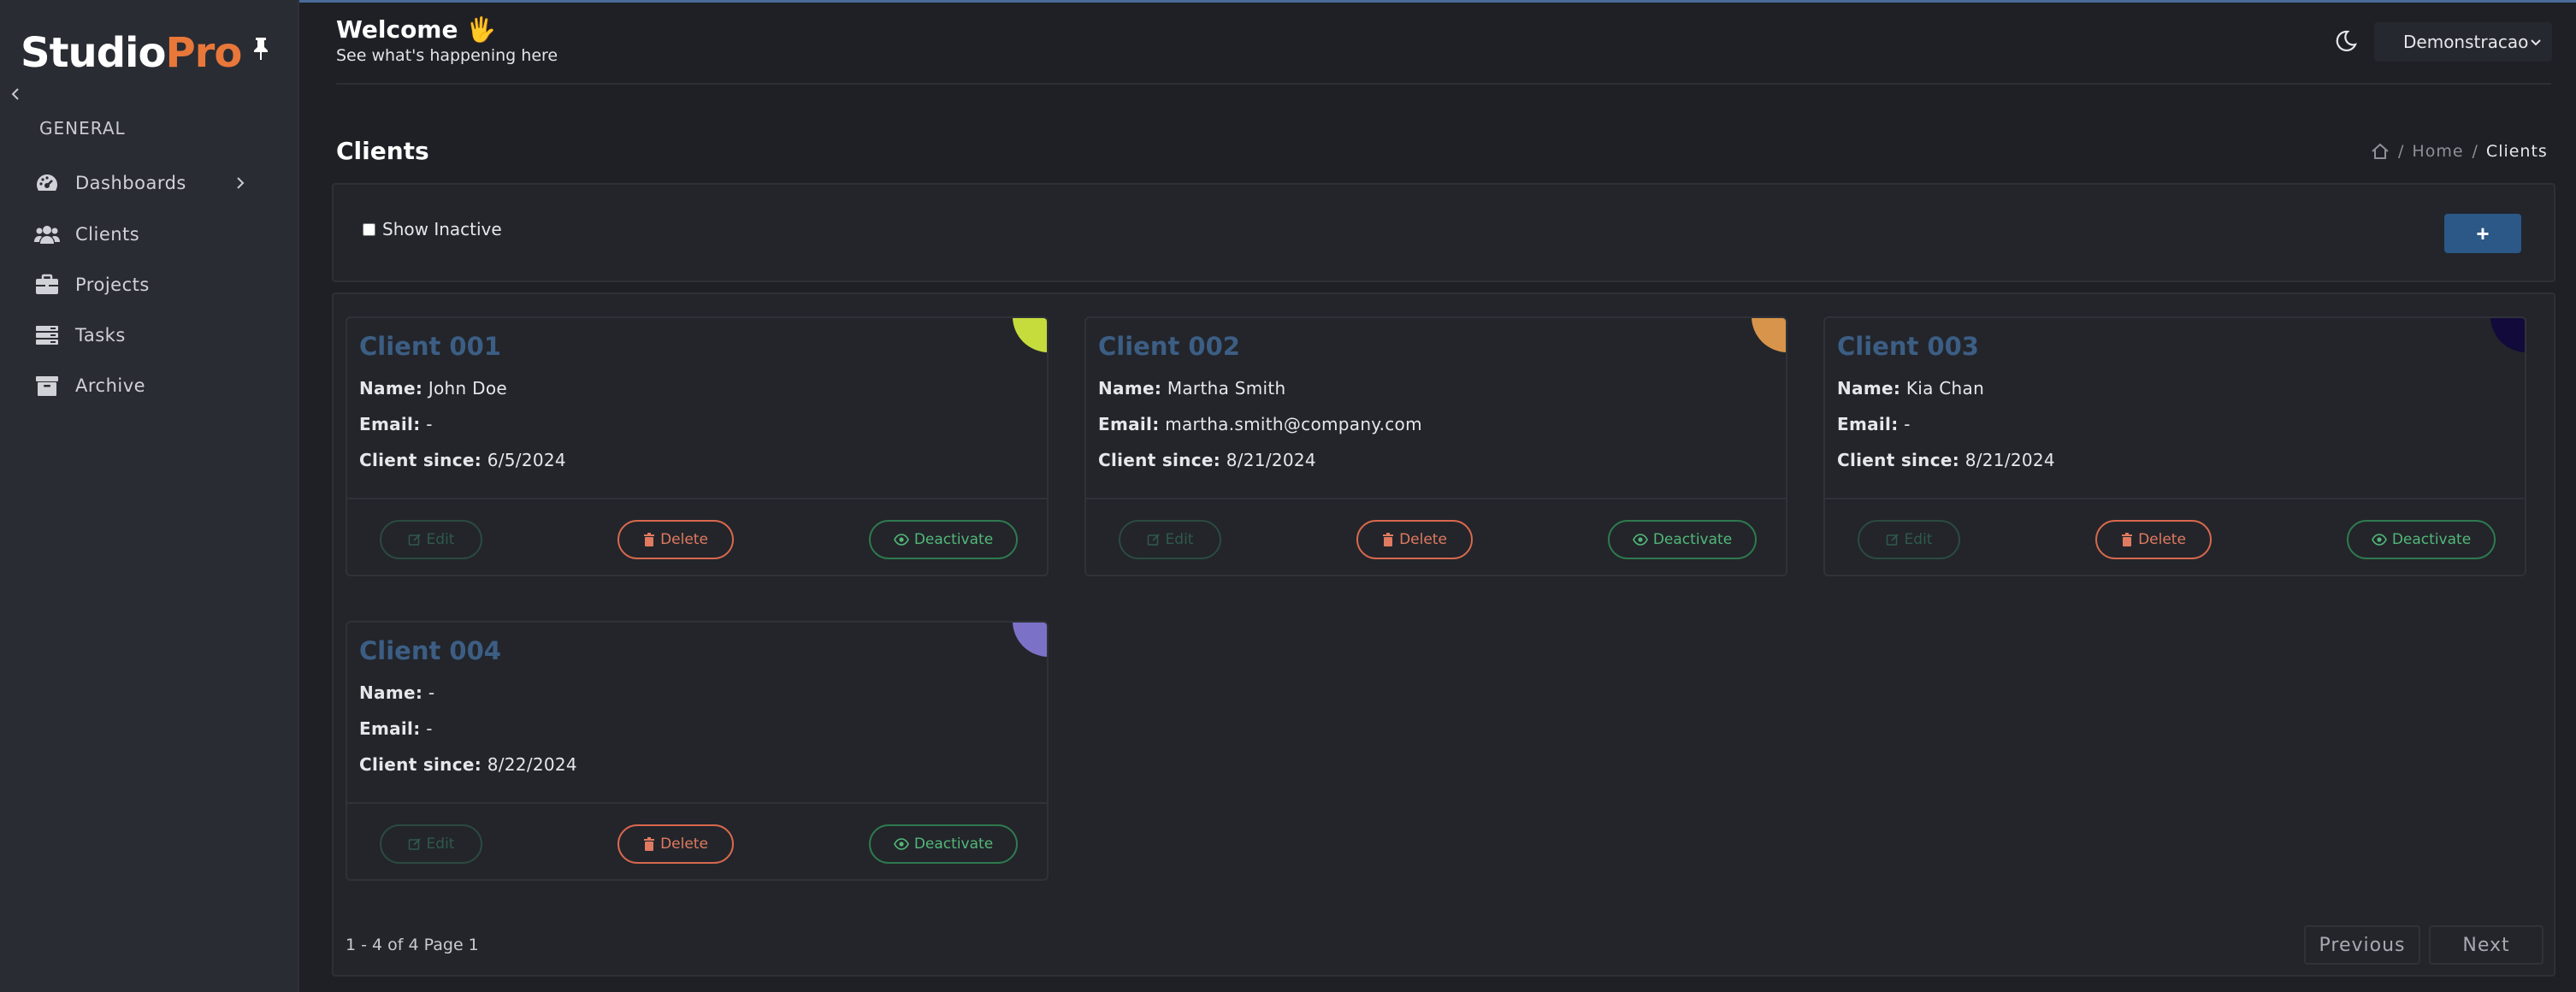 This screenshot has width=2576, height=992. What do you see at coordinates (15, 94) in the screenshot?
I see `collapse-sidebar-icon` at bounding box center [15, 94].